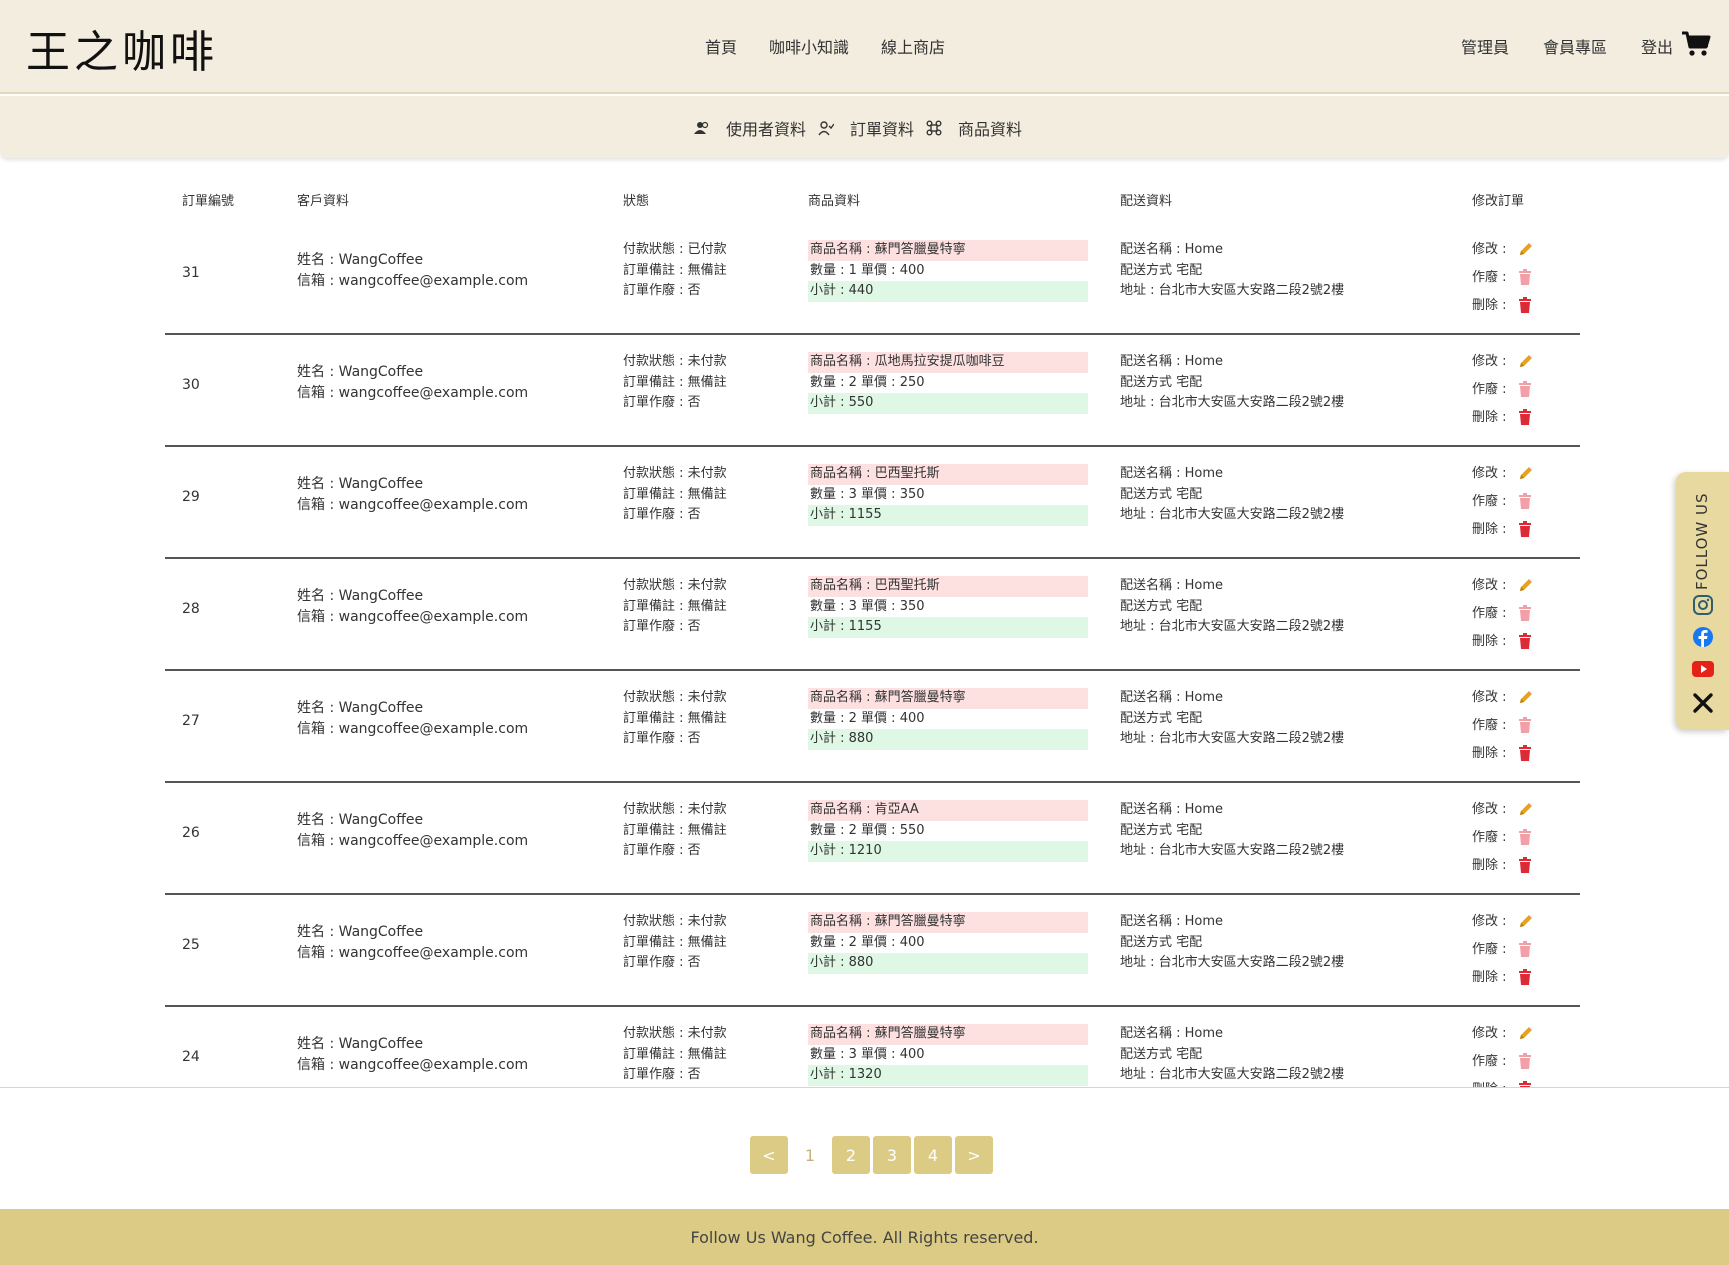  I want to click on instagram-icon, so click(1703, 605).